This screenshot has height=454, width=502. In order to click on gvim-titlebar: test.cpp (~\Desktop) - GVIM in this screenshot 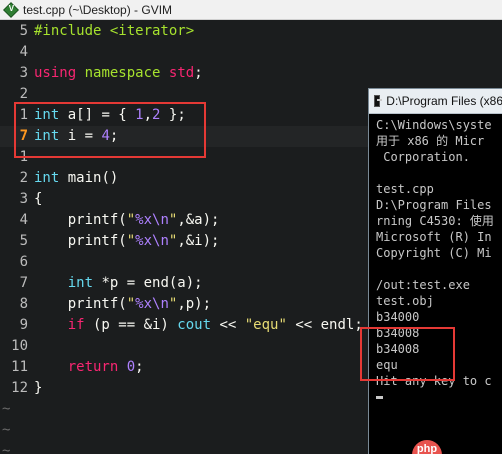, I will do `click(251, 10)`.